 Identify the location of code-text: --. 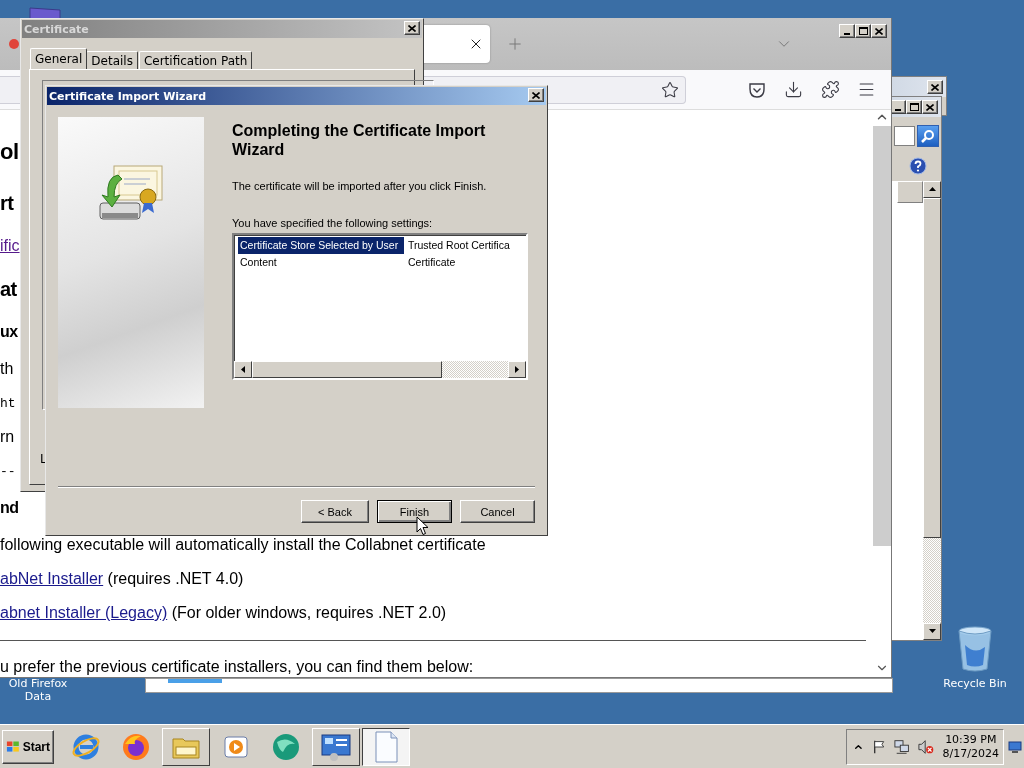
(8, 471).